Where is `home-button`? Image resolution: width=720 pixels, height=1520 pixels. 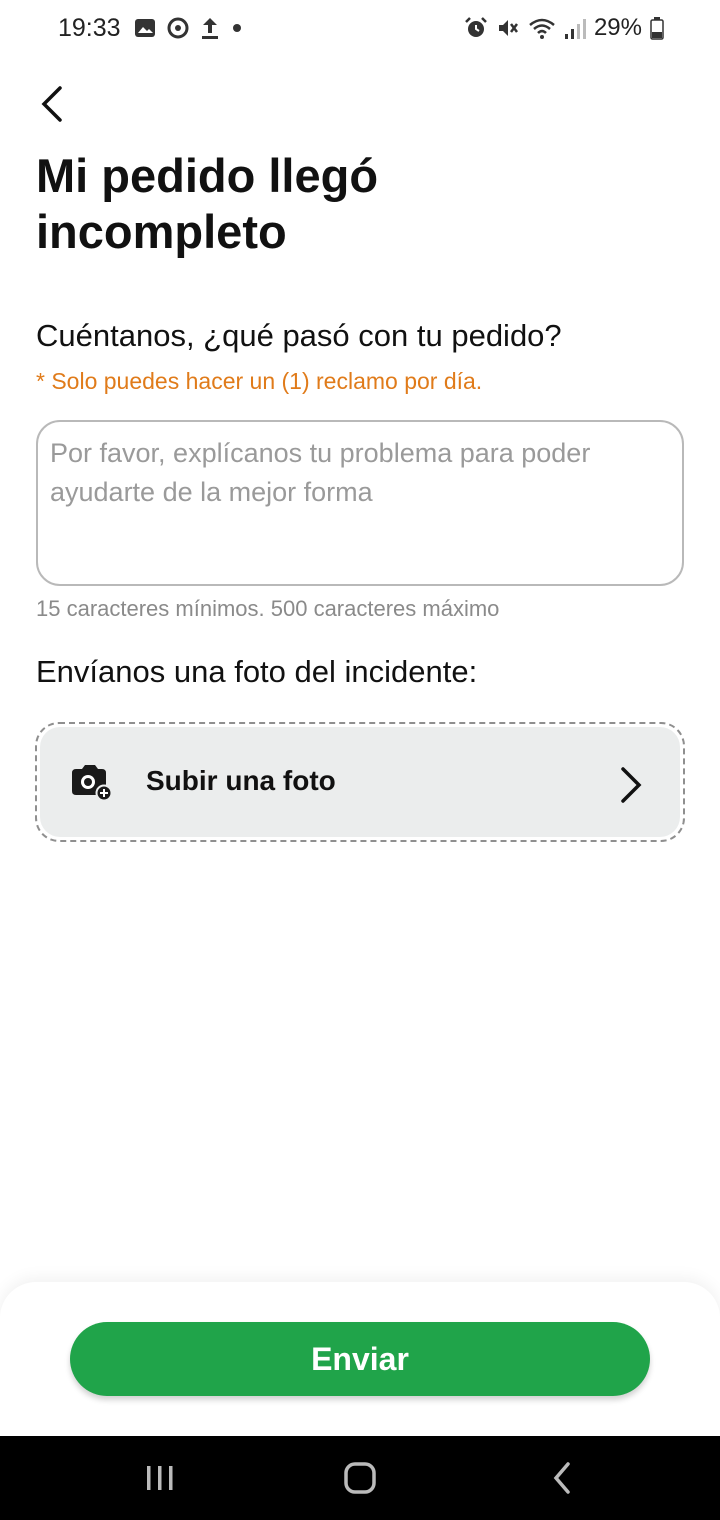
home-button is located at coordinates (360, 1478).